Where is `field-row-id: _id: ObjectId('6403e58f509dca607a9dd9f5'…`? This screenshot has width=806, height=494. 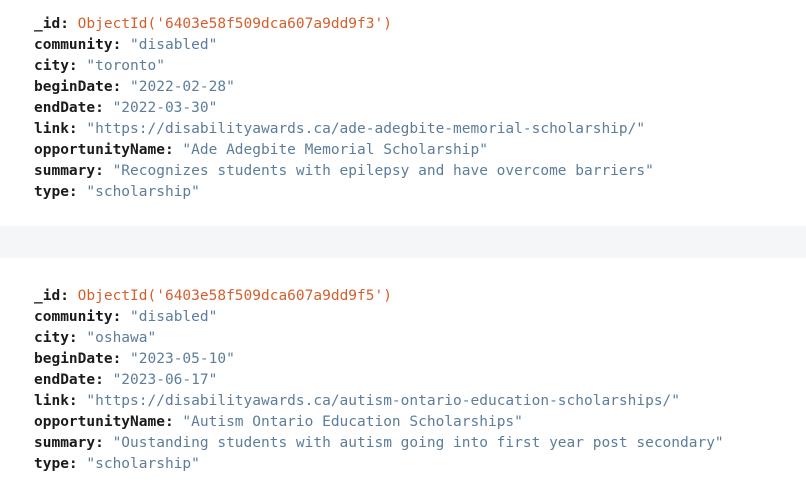 field-row-id: _id: ObjectId('6403e58f509dca607a9dd9f5'… is located at coordinates (213, 296).